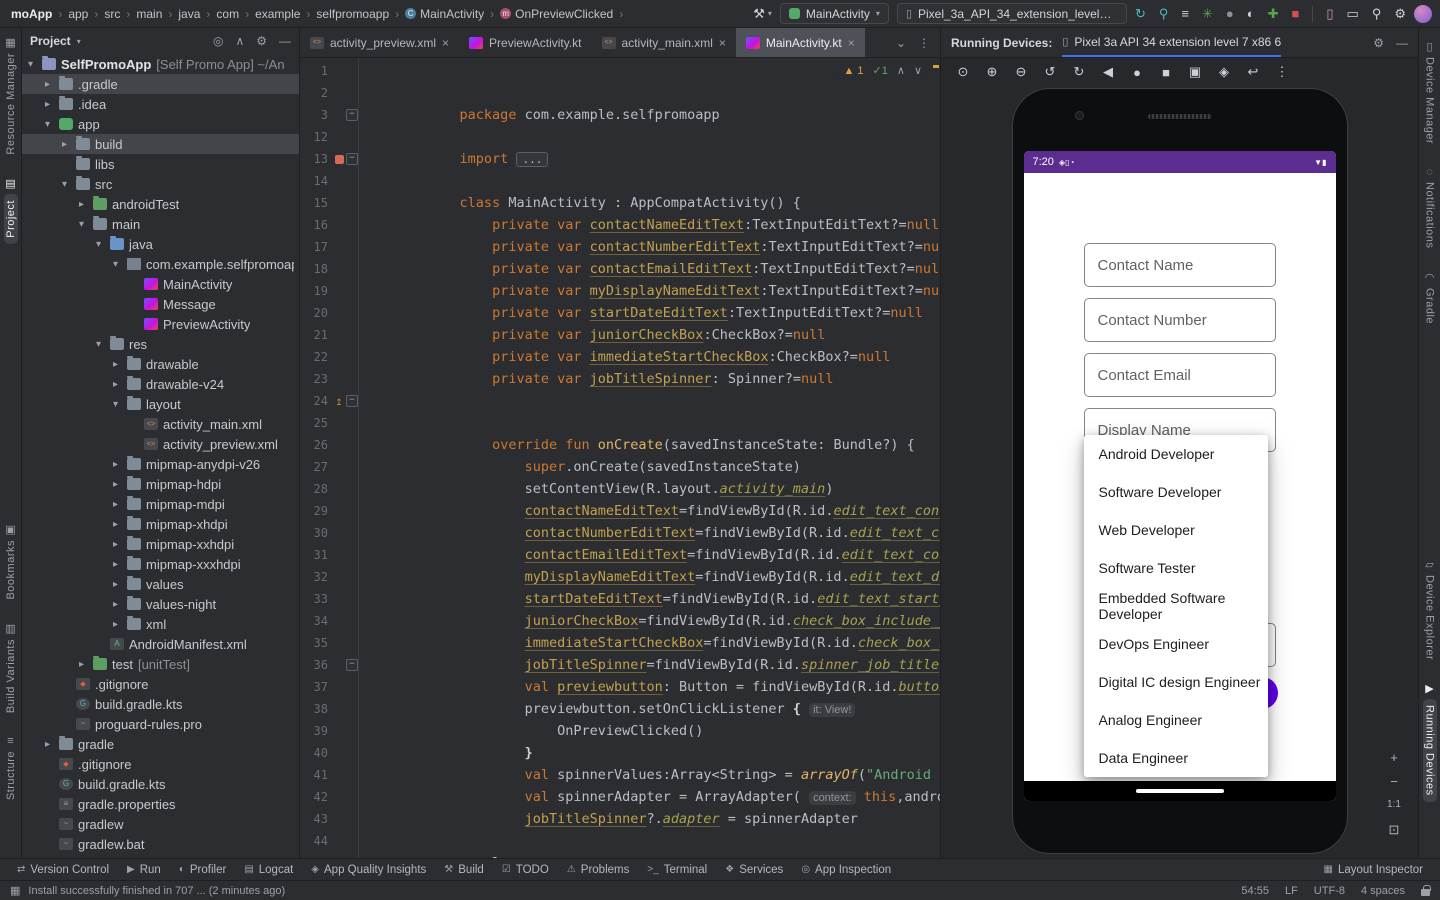  I want to click on run-configuration-select: MainActivity ▾, so click(834, 13).